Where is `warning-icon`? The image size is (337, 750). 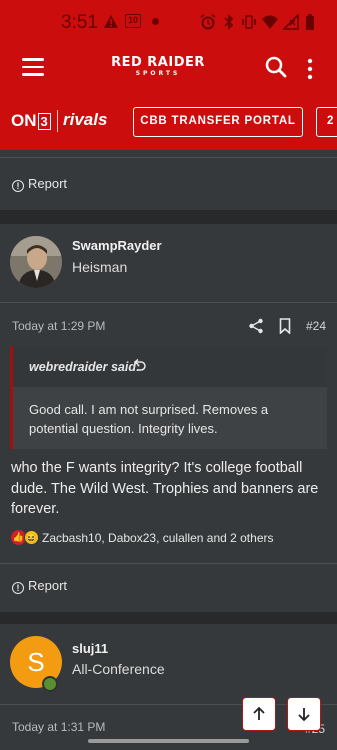
warning-icon is located at coordinates (111, 22).